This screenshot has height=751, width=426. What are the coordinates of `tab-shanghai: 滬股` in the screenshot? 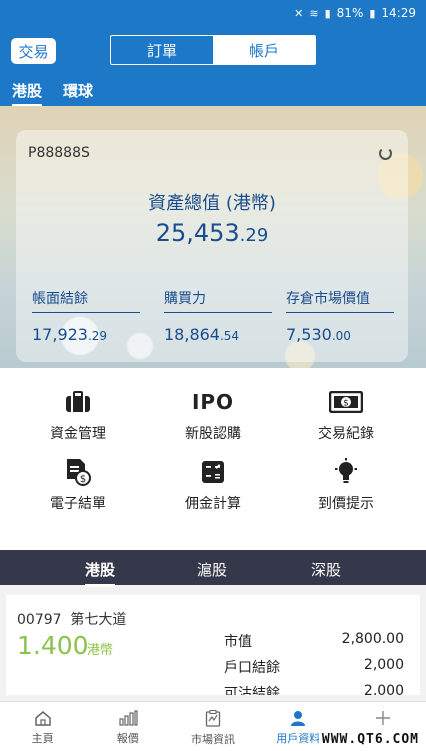 It's located at (212, 569).